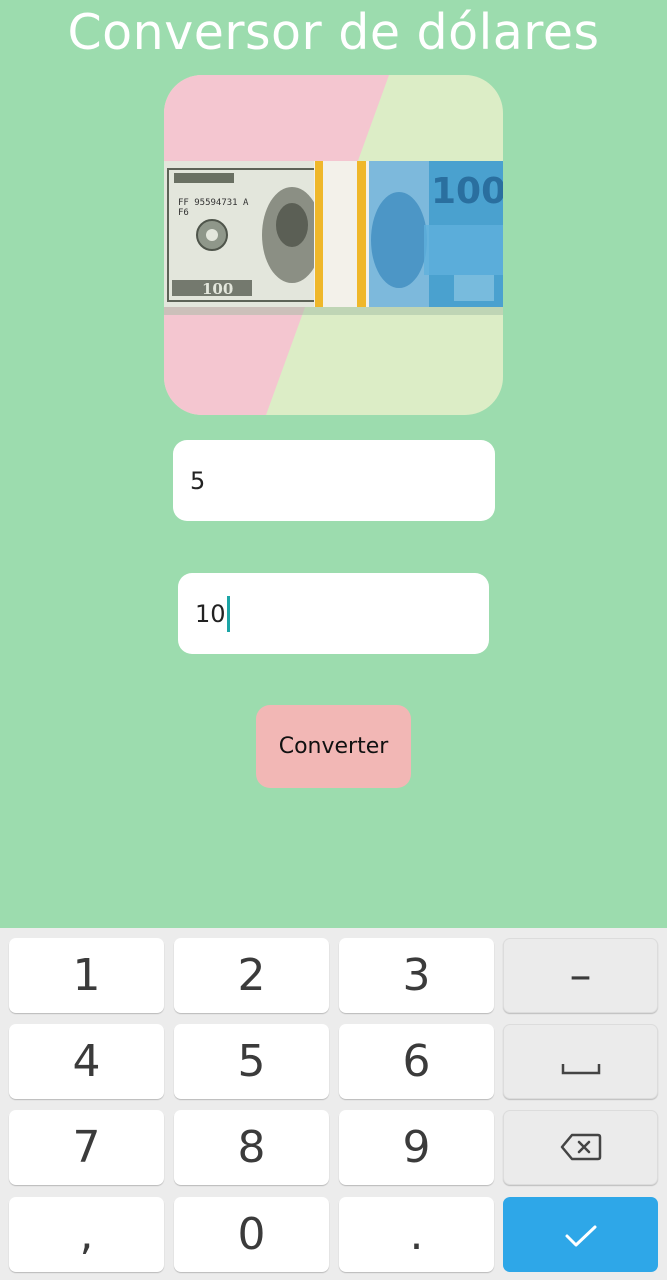  What do you see at coordinates (217, 289) in the screenshot?
I see `svg-text: 100` at bounding box center [217, 289].